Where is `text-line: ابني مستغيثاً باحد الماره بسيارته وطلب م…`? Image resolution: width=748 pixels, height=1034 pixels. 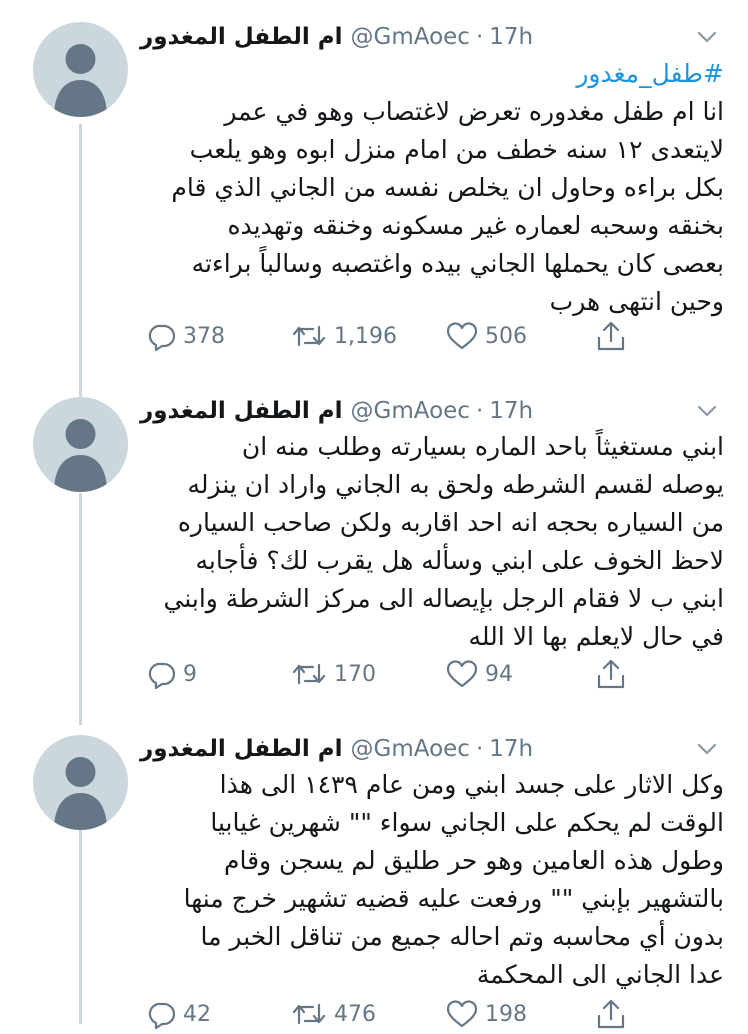
text-line: ابني مستغيثاً باحد الماره بسيارته وطلب م… is located at coordinates (482, 446).